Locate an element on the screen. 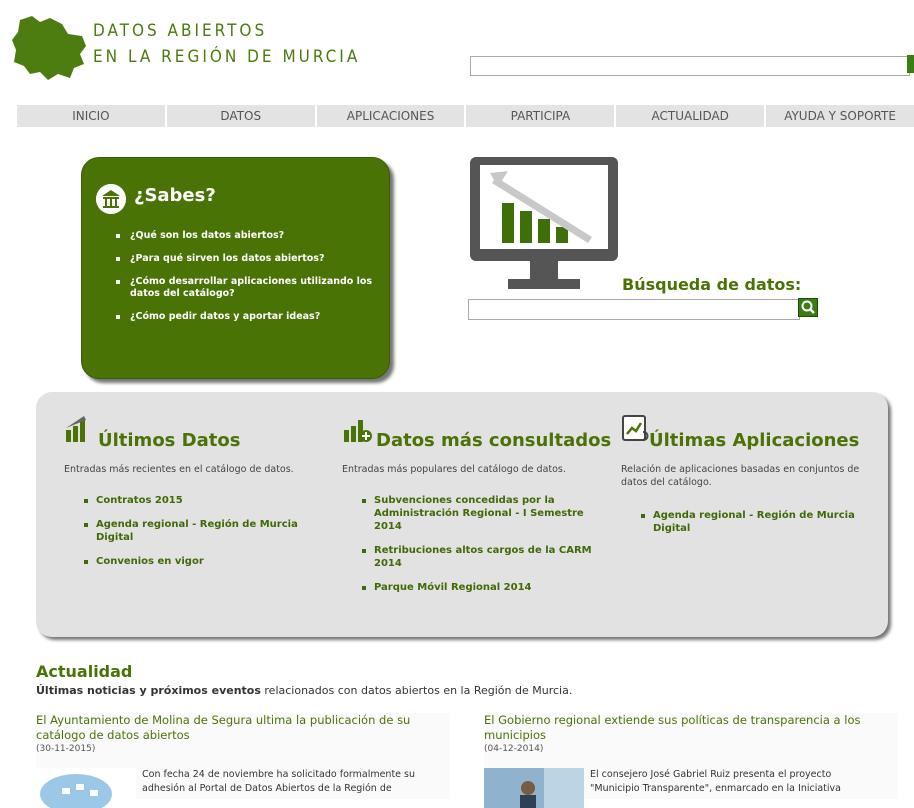  murcia-map-logo is located at coordinates (49, 47).